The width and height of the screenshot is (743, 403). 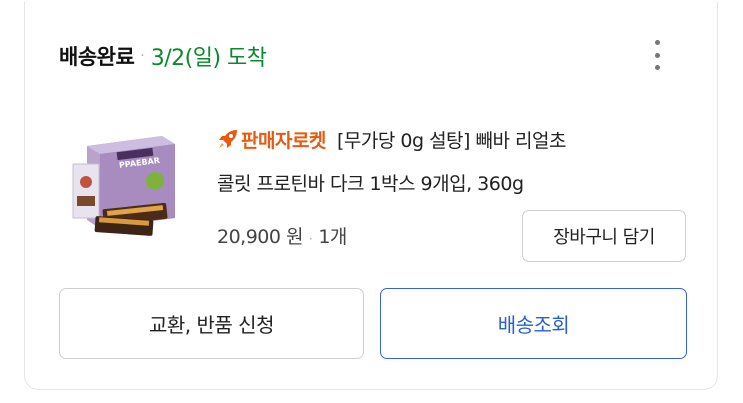 I want to click on more-vertical-icon, so click(x=657, y=55).